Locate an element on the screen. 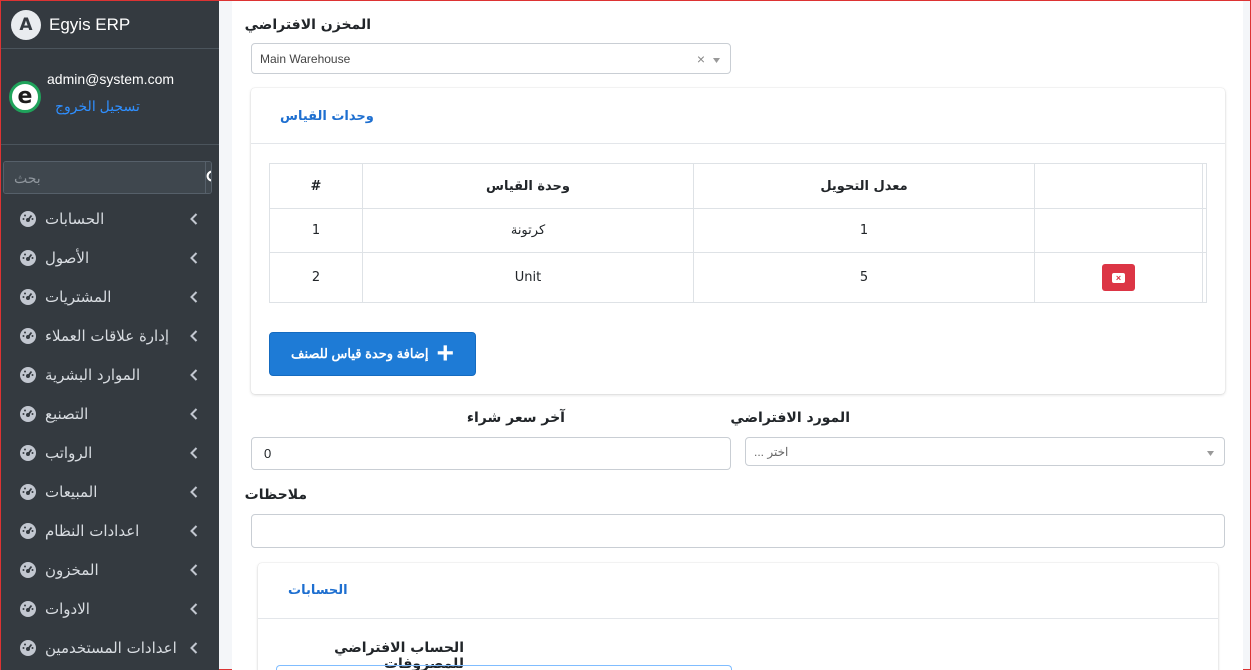  accounts-card: الحسابات الحساب الافتراضي للمصروفات is located at coordinates (738, 616).